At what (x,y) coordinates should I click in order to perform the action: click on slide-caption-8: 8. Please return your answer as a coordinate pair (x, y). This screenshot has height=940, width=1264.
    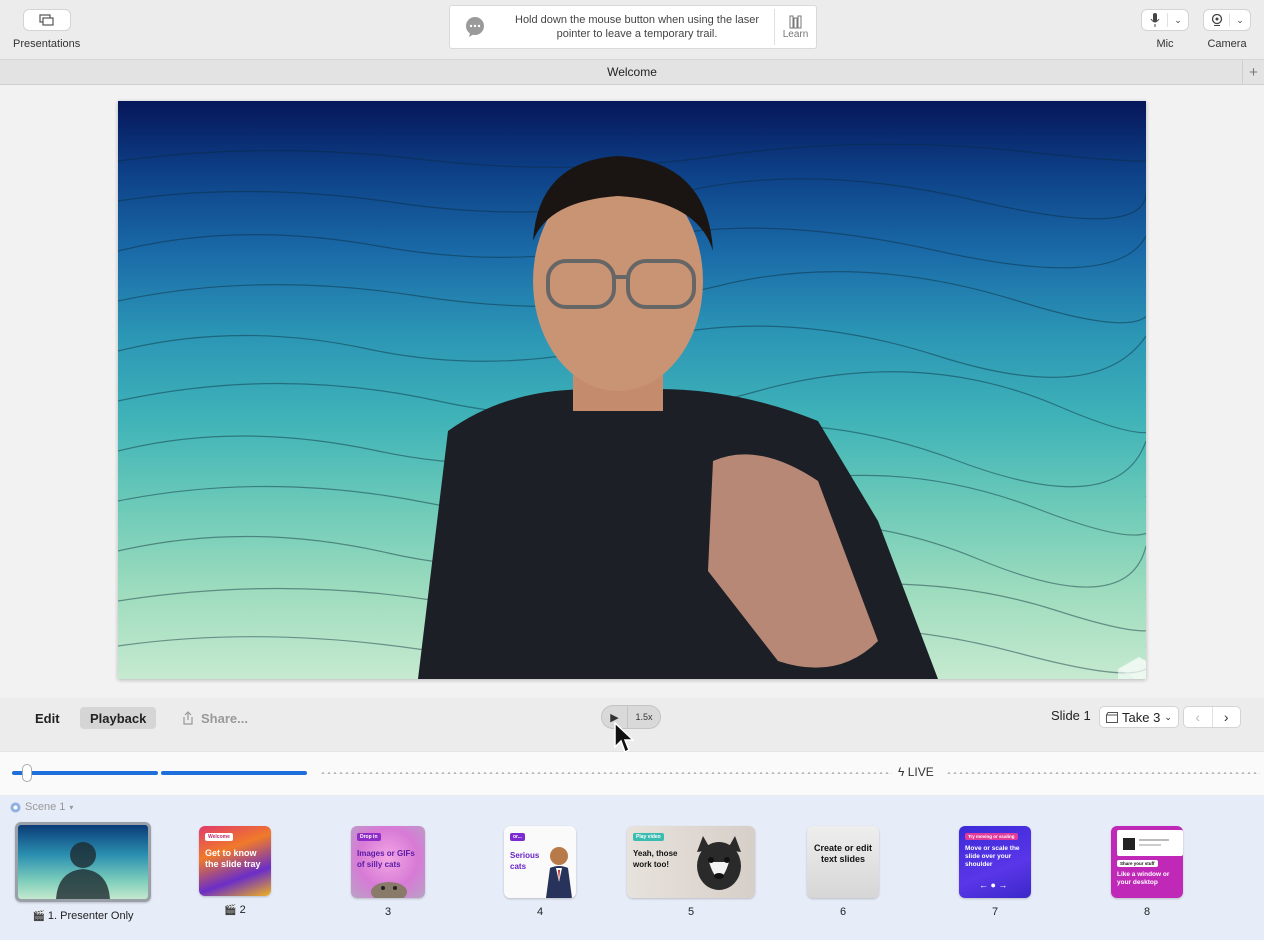
    Looking at the image, I should click on (1147, 912).